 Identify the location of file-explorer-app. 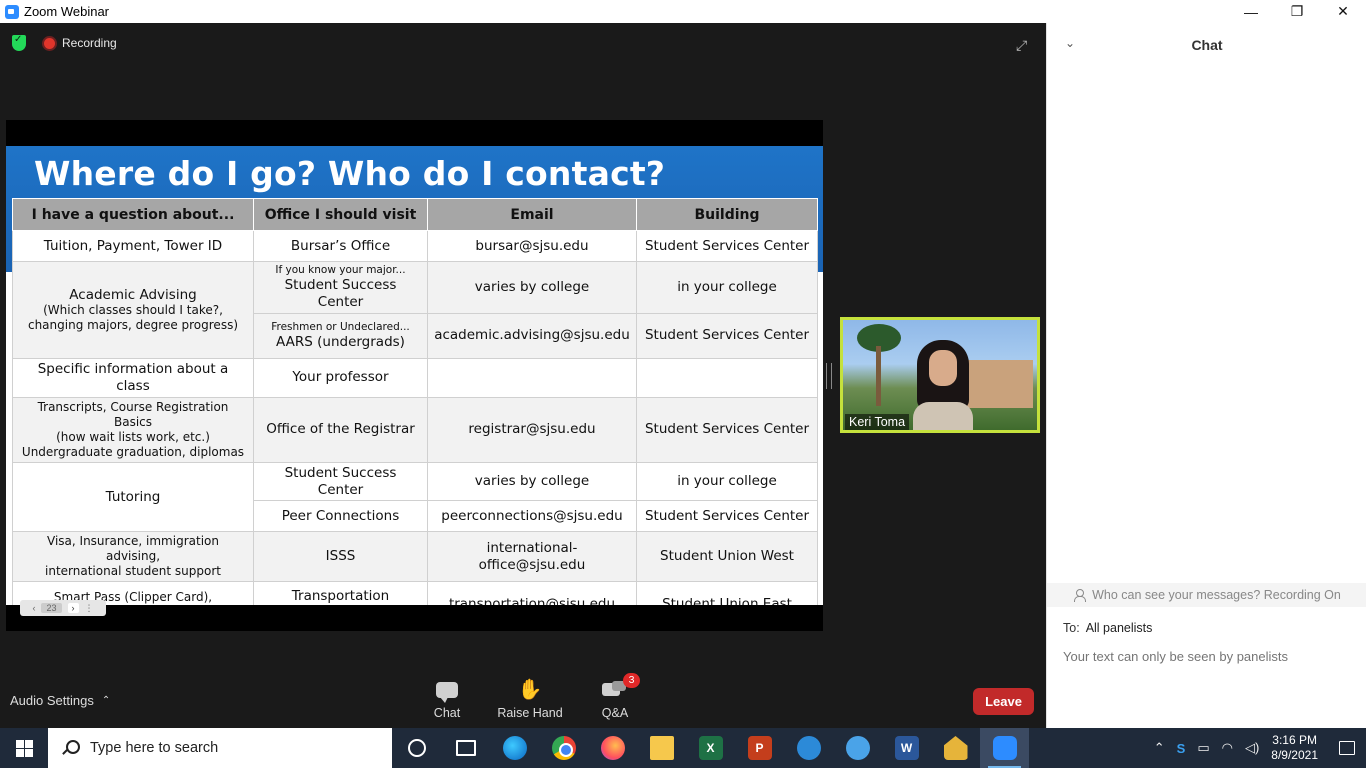
(661, 748).